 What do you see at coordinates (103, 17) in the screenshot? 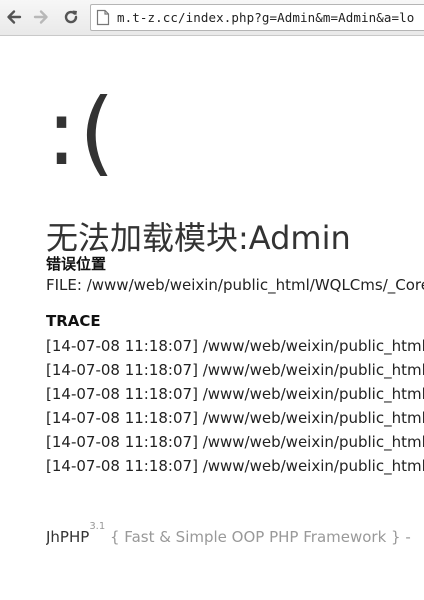
I see `page-icon` at bounding box center [103, 17].